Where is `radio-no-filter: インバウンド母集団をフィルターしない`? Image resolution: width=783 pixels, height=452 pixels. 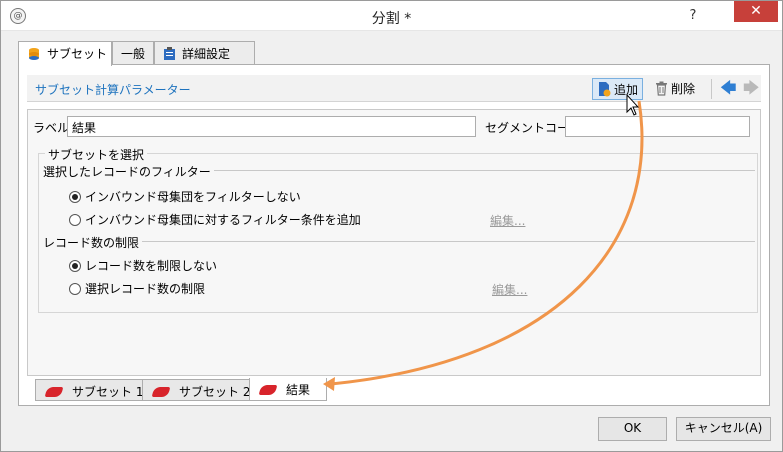 radio-no-filter: インバウンド母集団をフィルターしない is located at coordinates (185, 196).